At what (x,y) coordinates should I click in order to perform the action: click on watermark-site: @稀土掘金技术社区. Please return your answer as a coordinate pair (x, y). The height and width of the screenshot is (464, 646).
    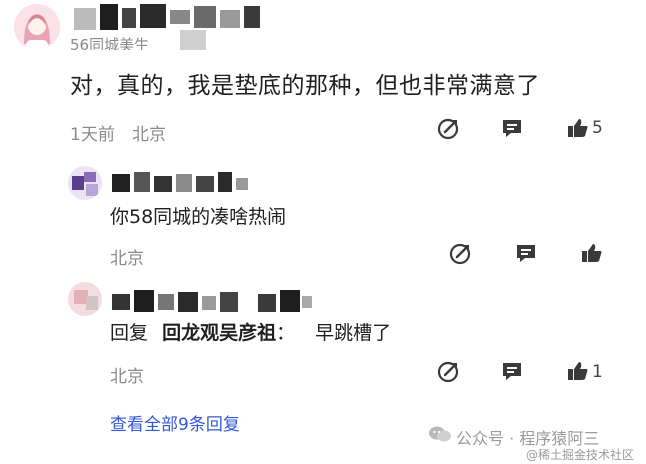
    Looking at the image, I should click on (580, 455).